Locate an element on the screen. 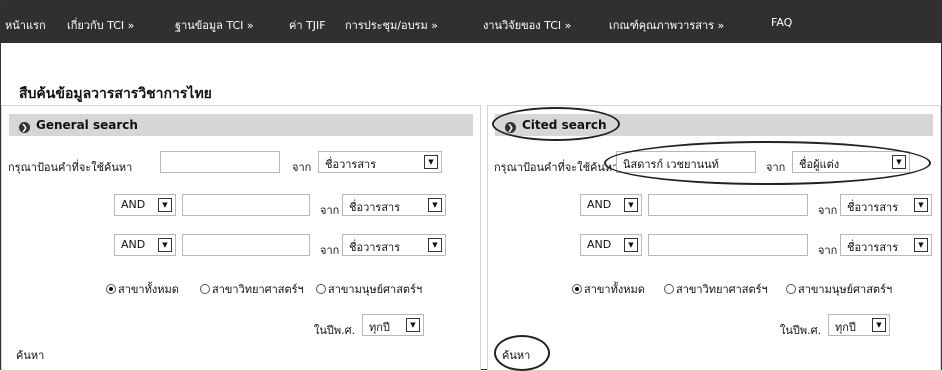 The image size is (942, 371). nav-tjif: ค่า TJIF is located at coordinates (307, 25).